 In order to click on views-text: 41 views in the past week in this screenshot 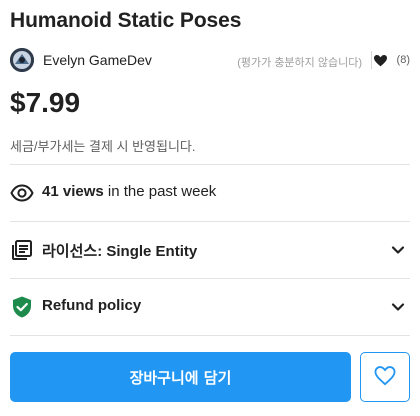, I will do `click(129, 191)`.